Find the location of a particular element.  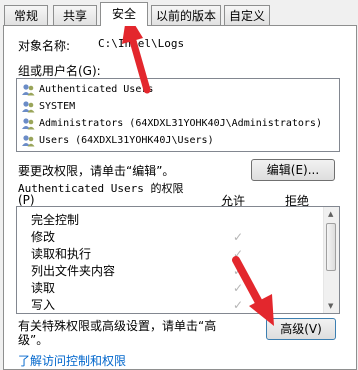

annotation-arrow-to-advanced-button is located at coordinates (253, 291).